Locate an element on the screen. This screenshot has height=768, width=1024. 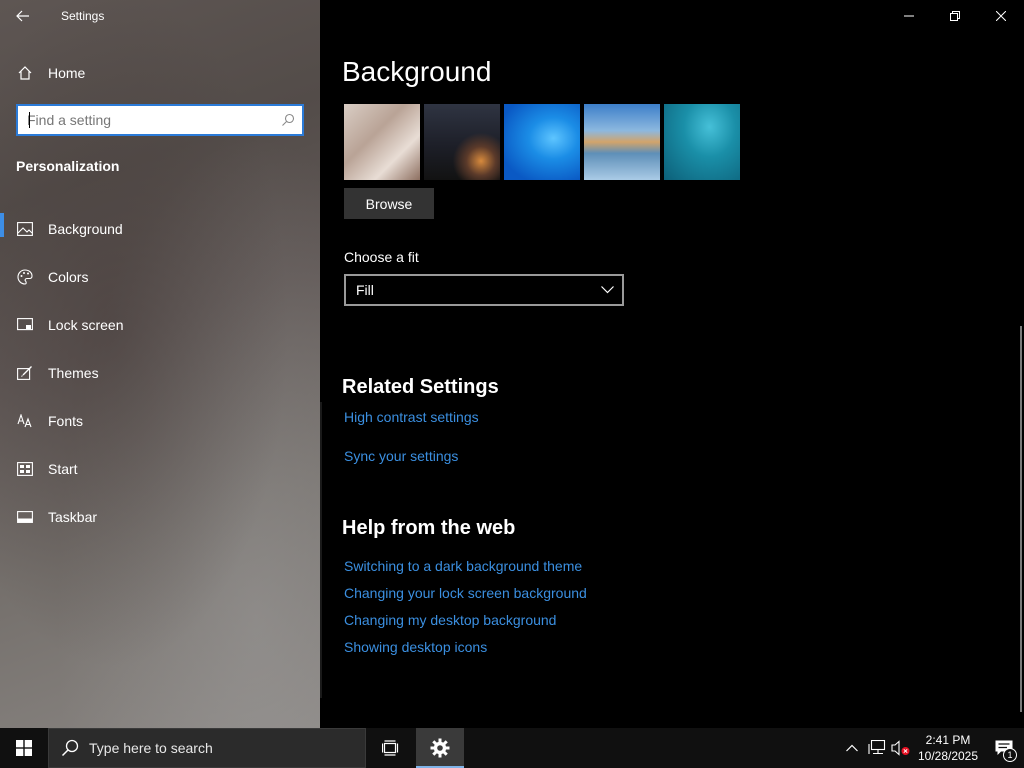
sidebar-item-start: Start is located at coordinates (160, 469).